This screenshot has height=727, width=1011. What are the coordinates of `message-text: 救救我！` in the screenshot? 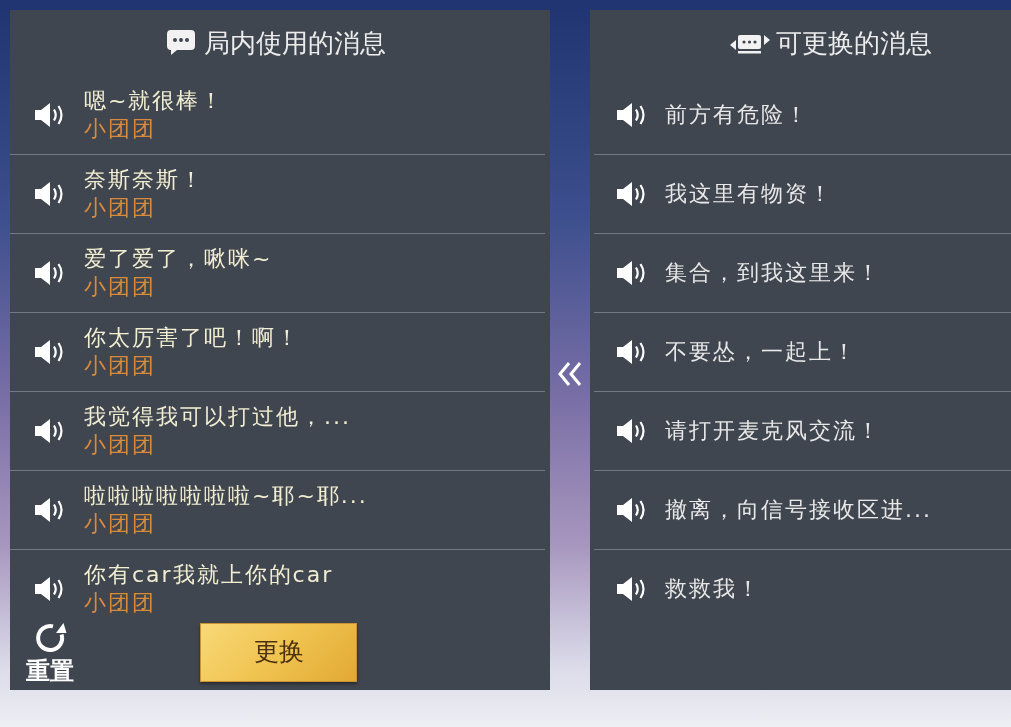 It's located at (713, 589).